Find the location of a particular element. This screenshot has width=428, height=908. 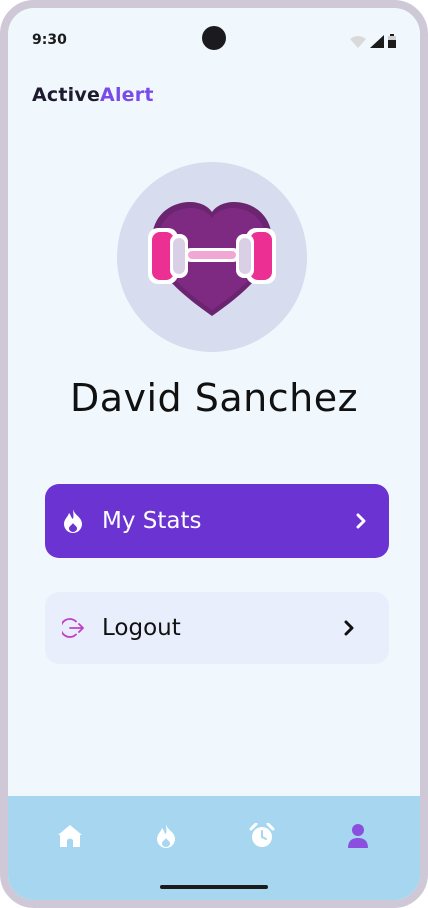

status-icons is located at coordinates (373, 41).